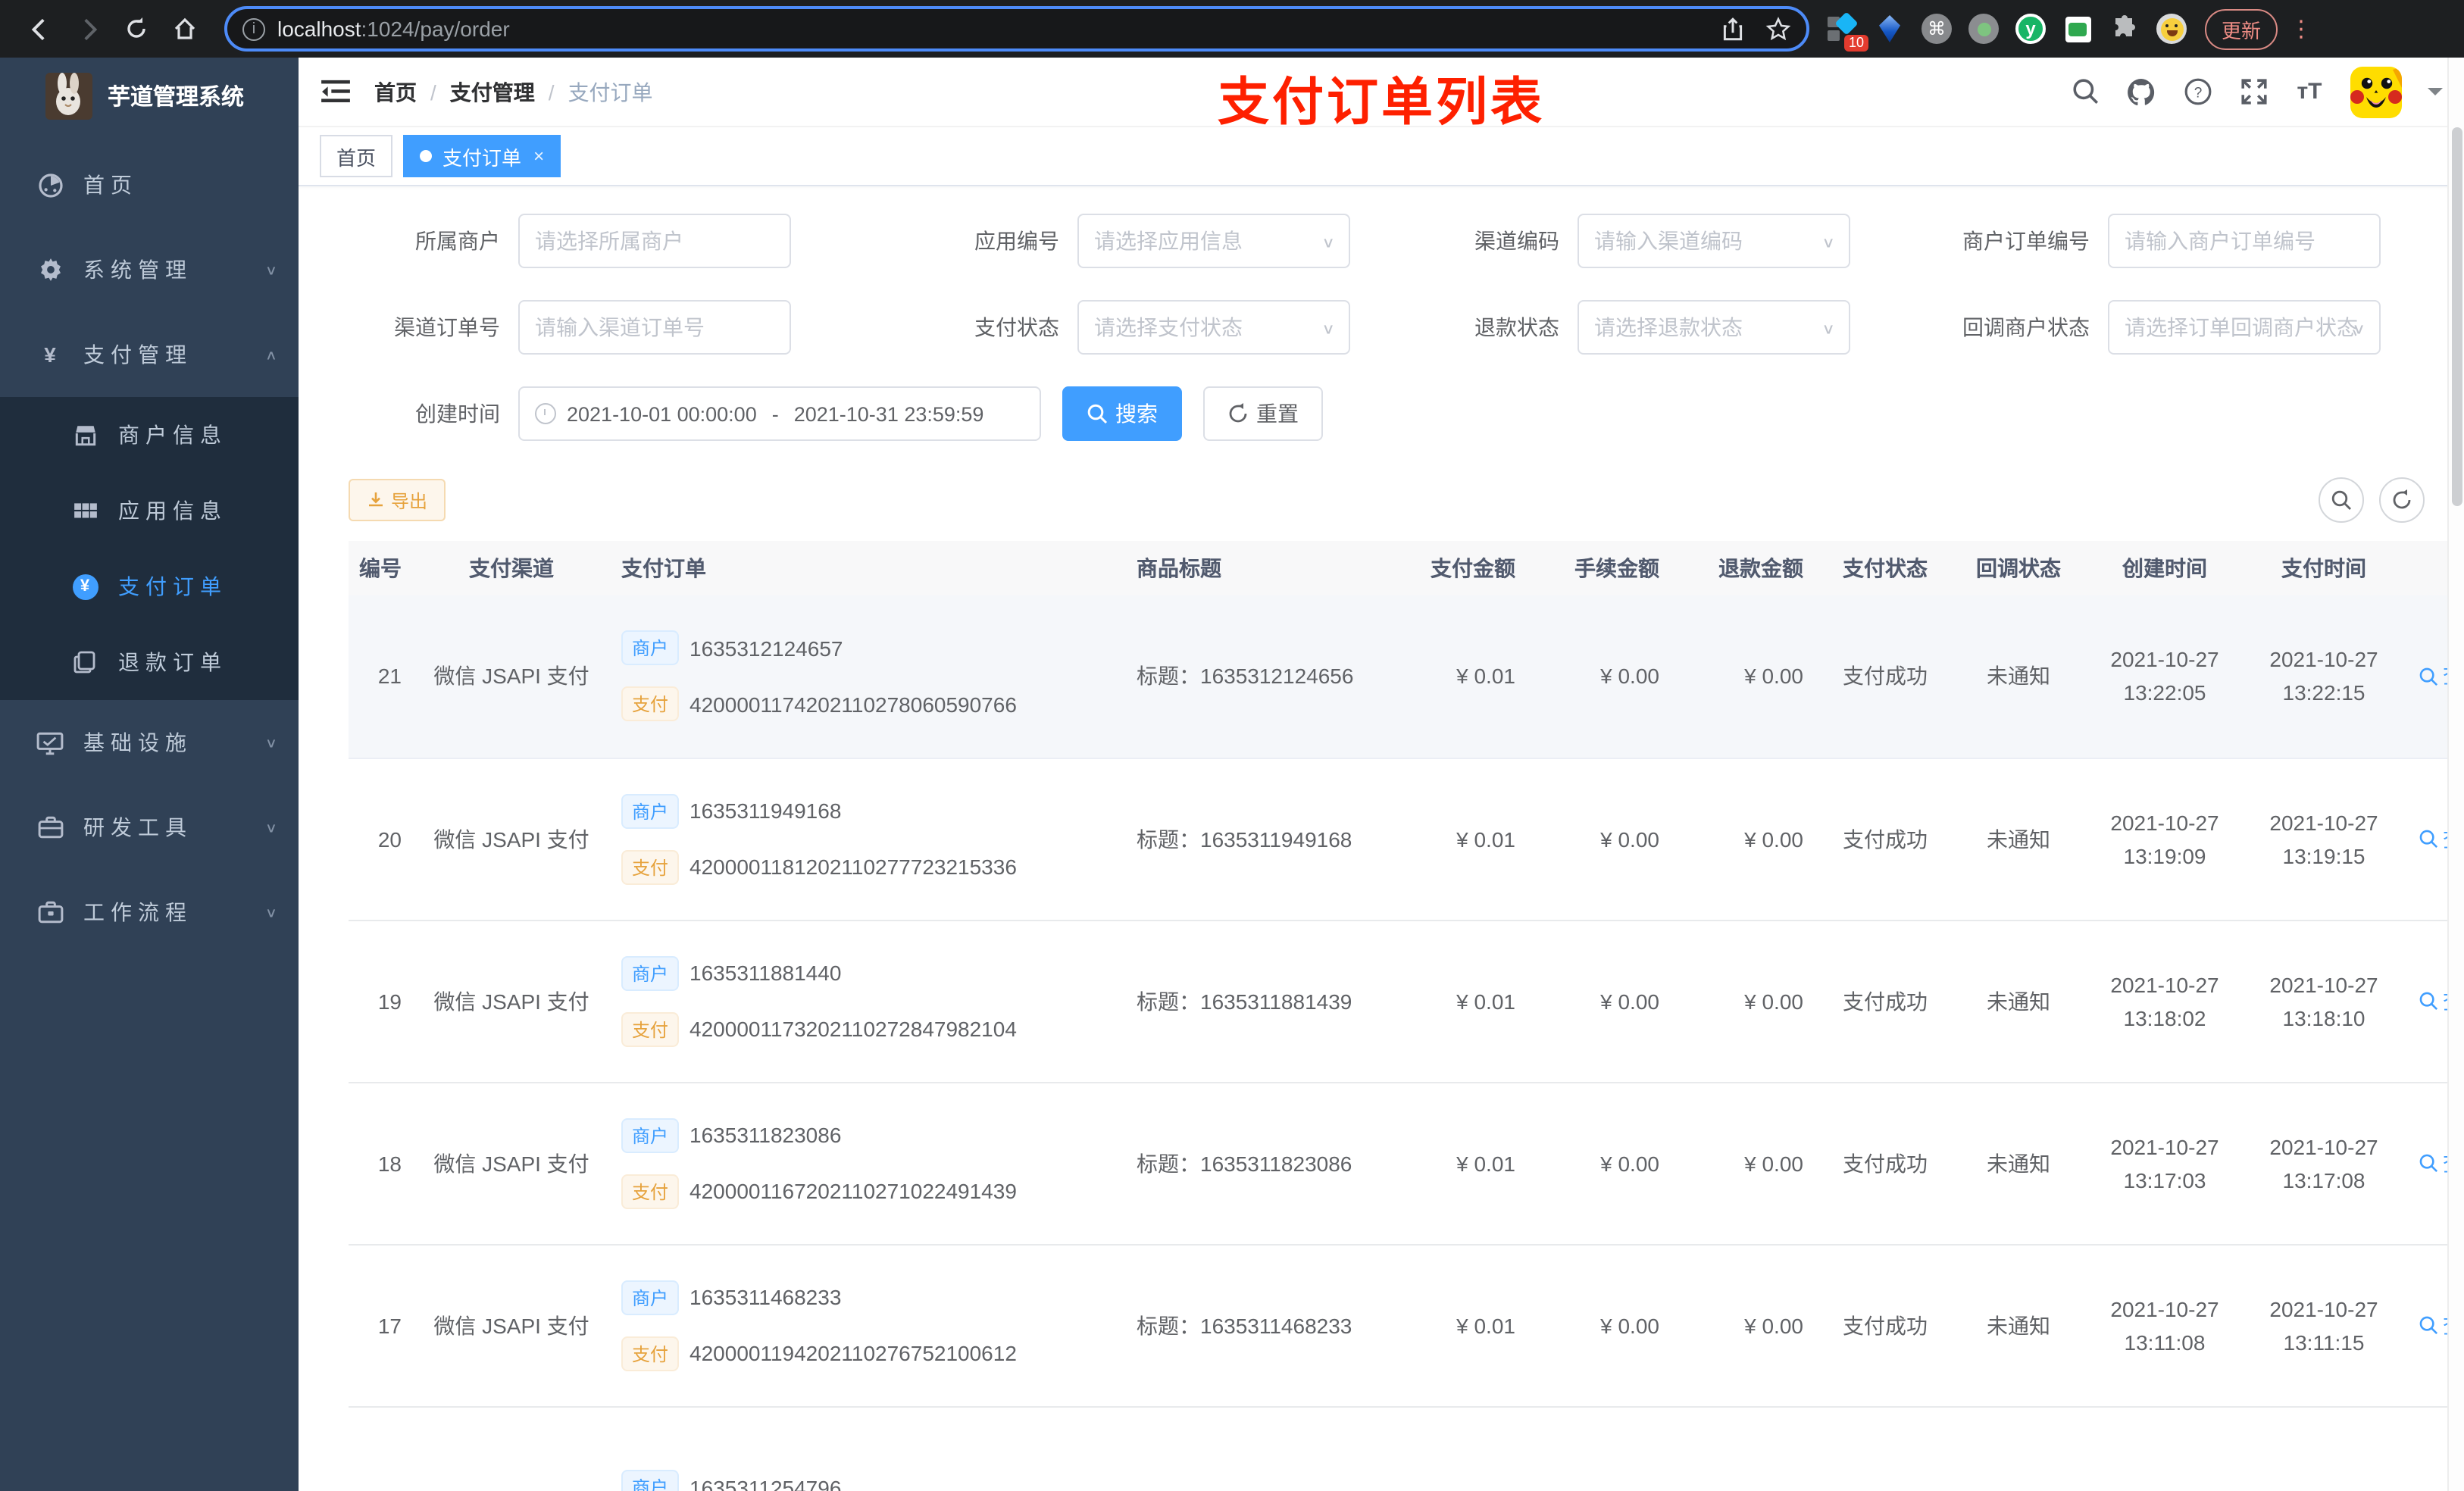 The image size is (2464, 1491). Describe the element at coordinates (1732, 29) in the screenshot. I see `share-icon` at that location.